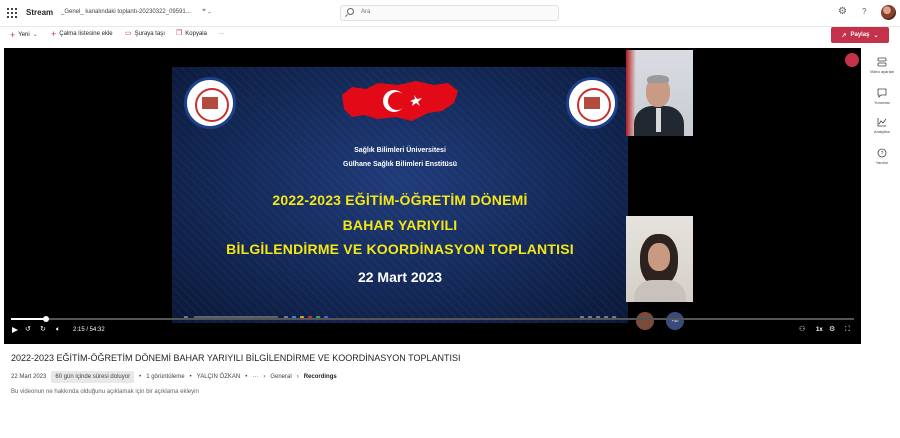 This screenshot has width=900, height=438. I want to click on seek-bar, so click(432, 319).